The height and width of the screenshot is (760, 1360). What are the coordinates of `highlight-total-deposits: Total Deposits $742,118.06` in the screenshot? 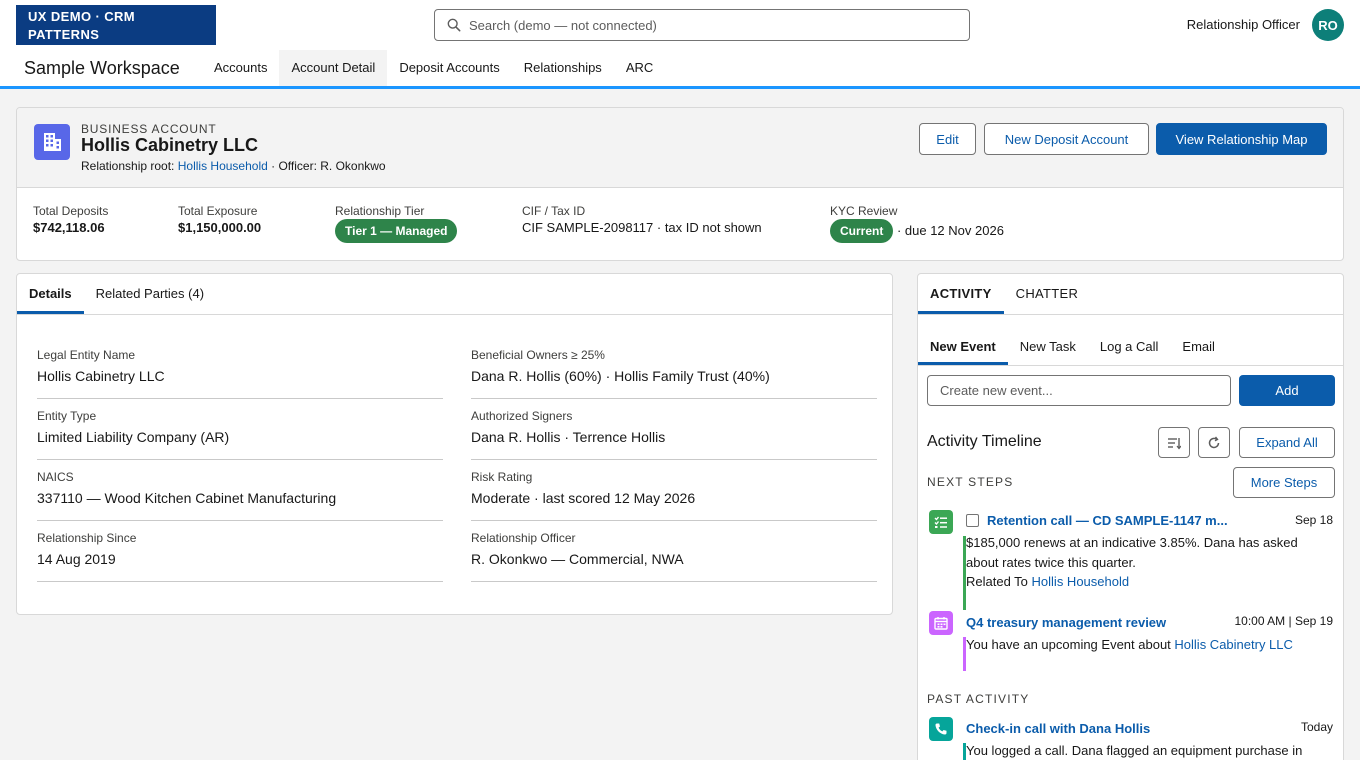 It's located at (70, 219).